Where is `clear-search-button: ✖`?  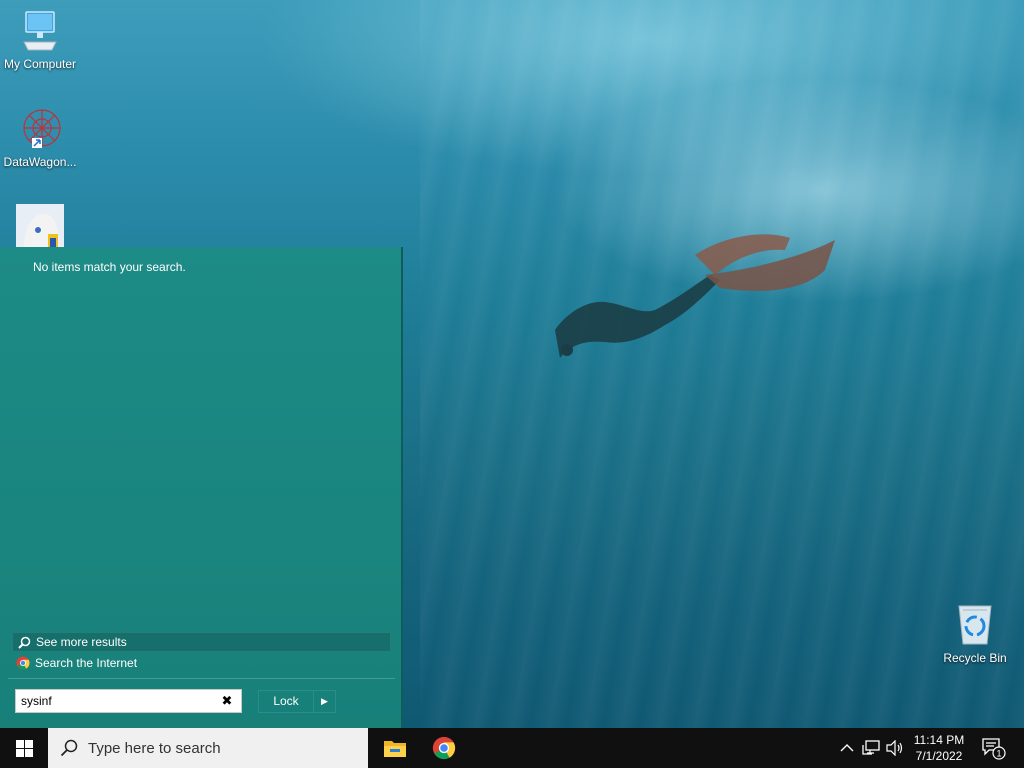 clear-search-button: ✖ is located at coordinates (227, 701).